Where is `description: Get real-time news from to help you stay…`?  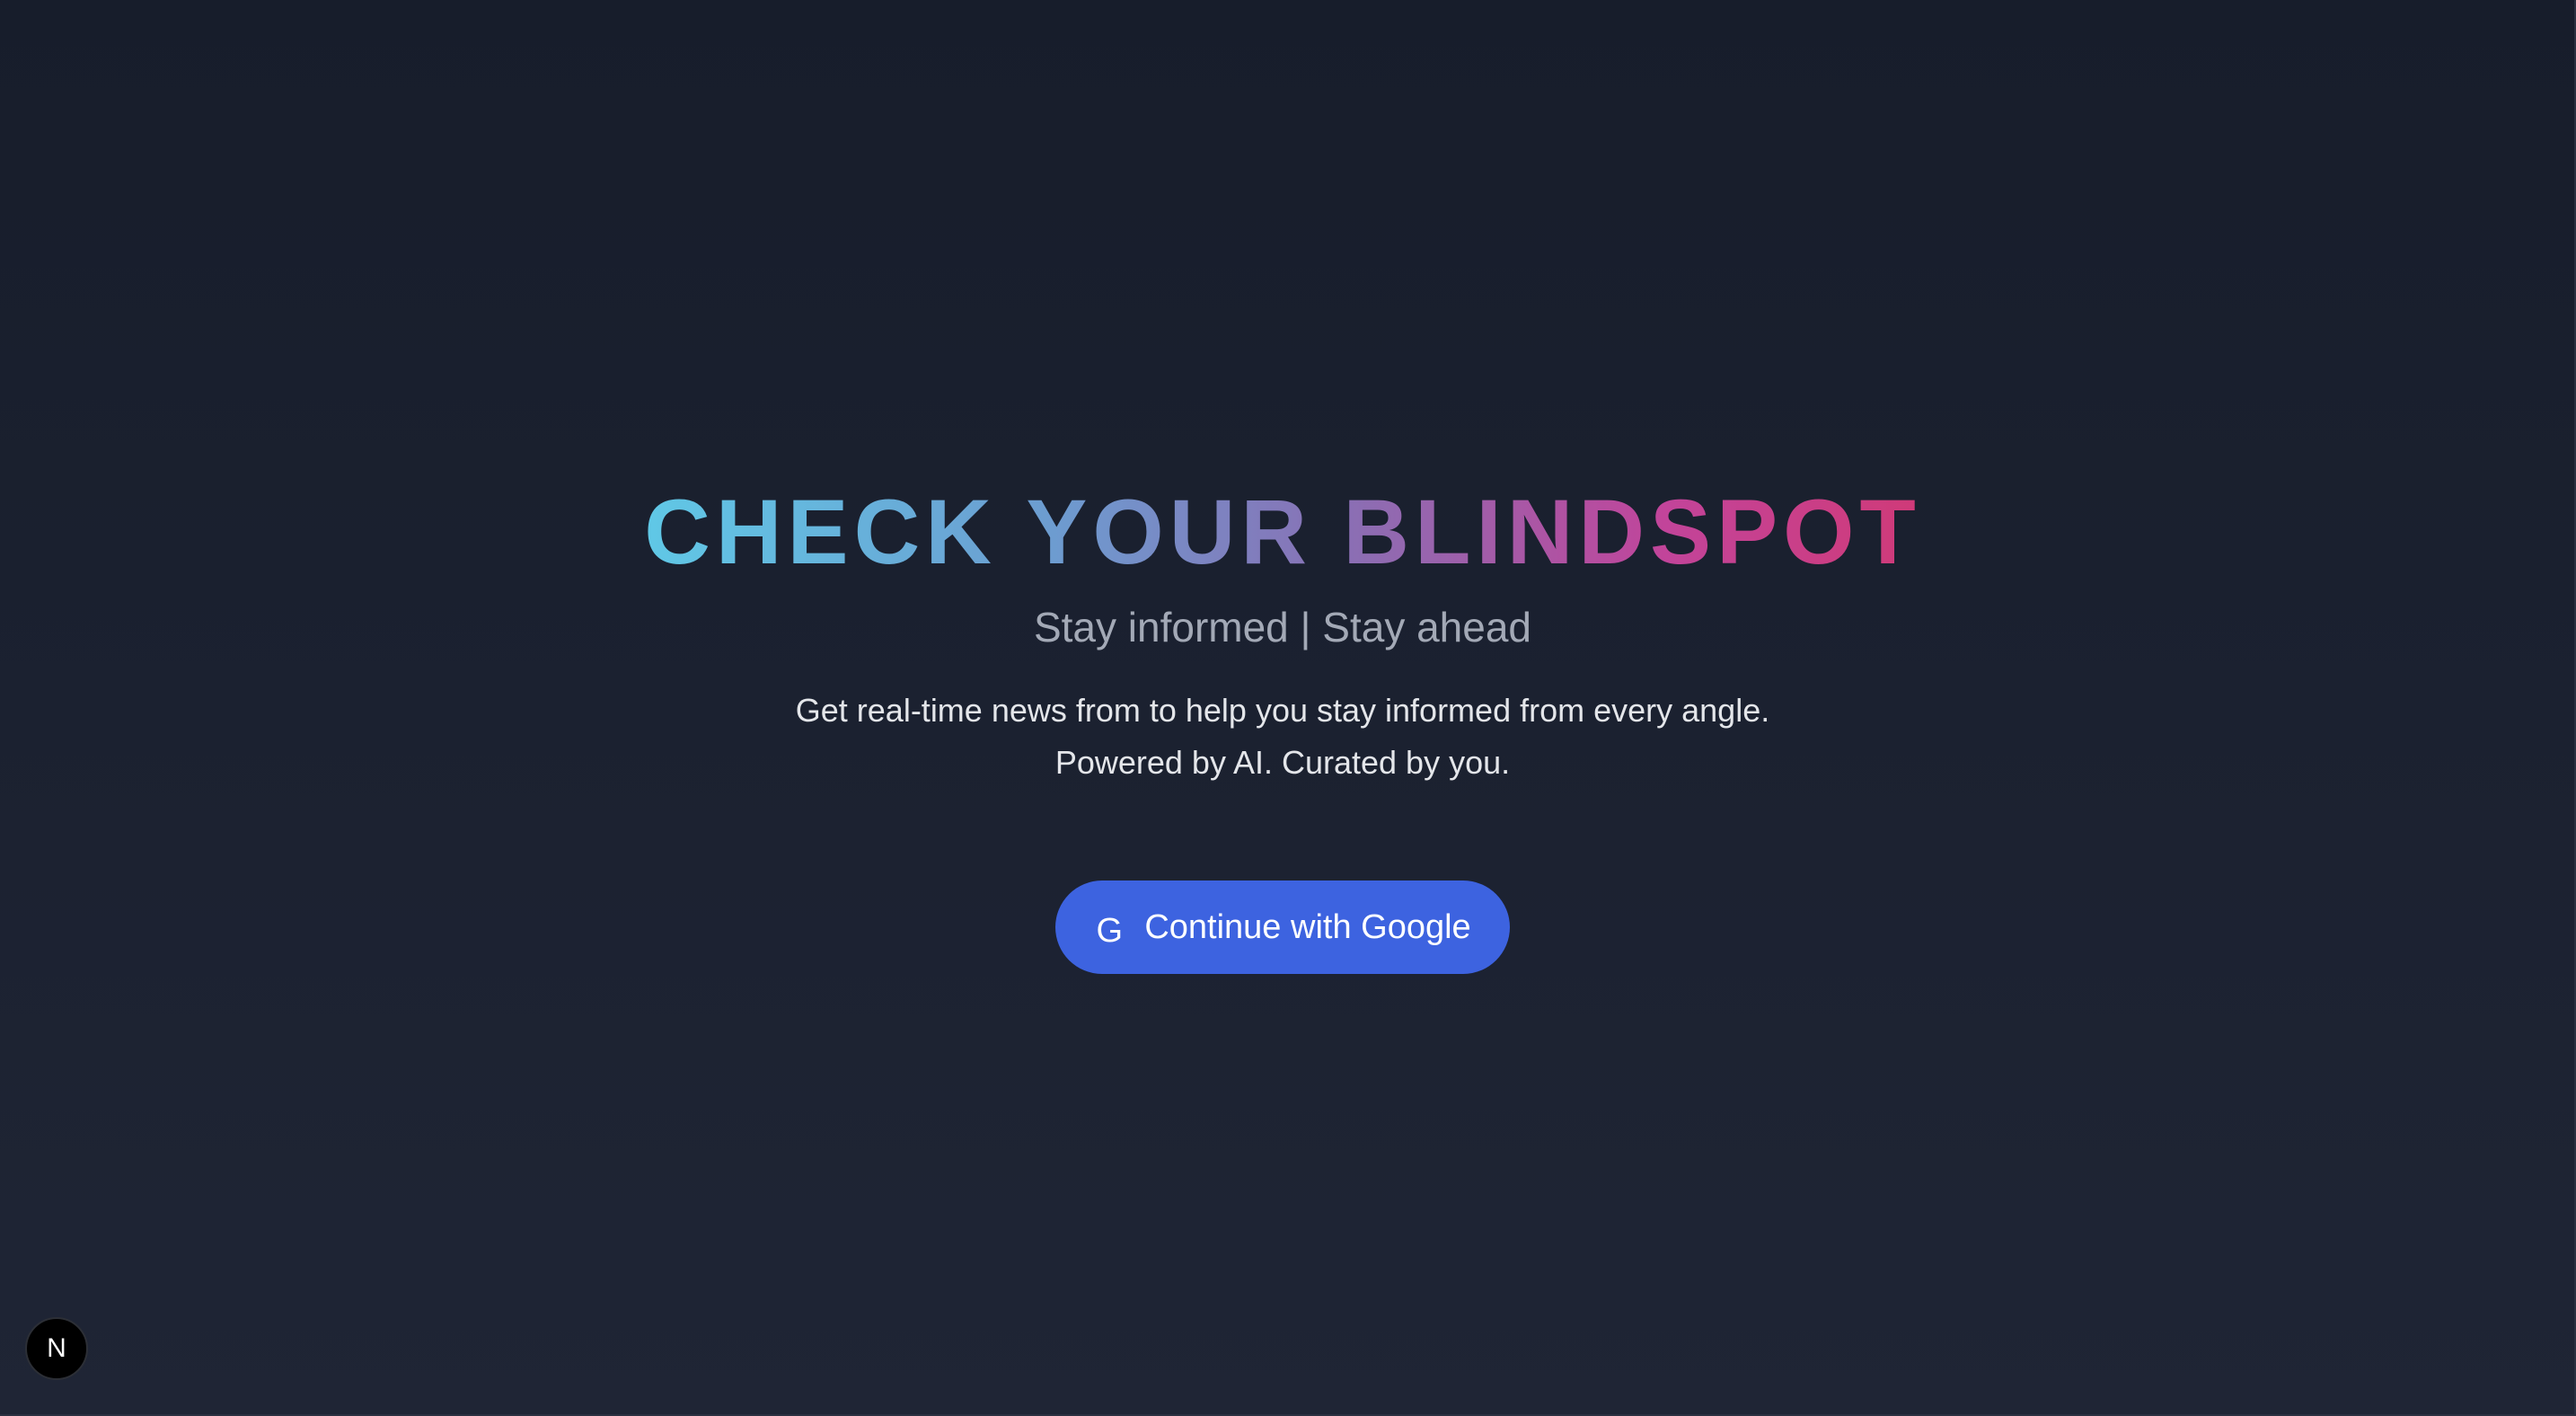 description: Get real-time news from to help you stay… is located at coordinates (1282, 737).